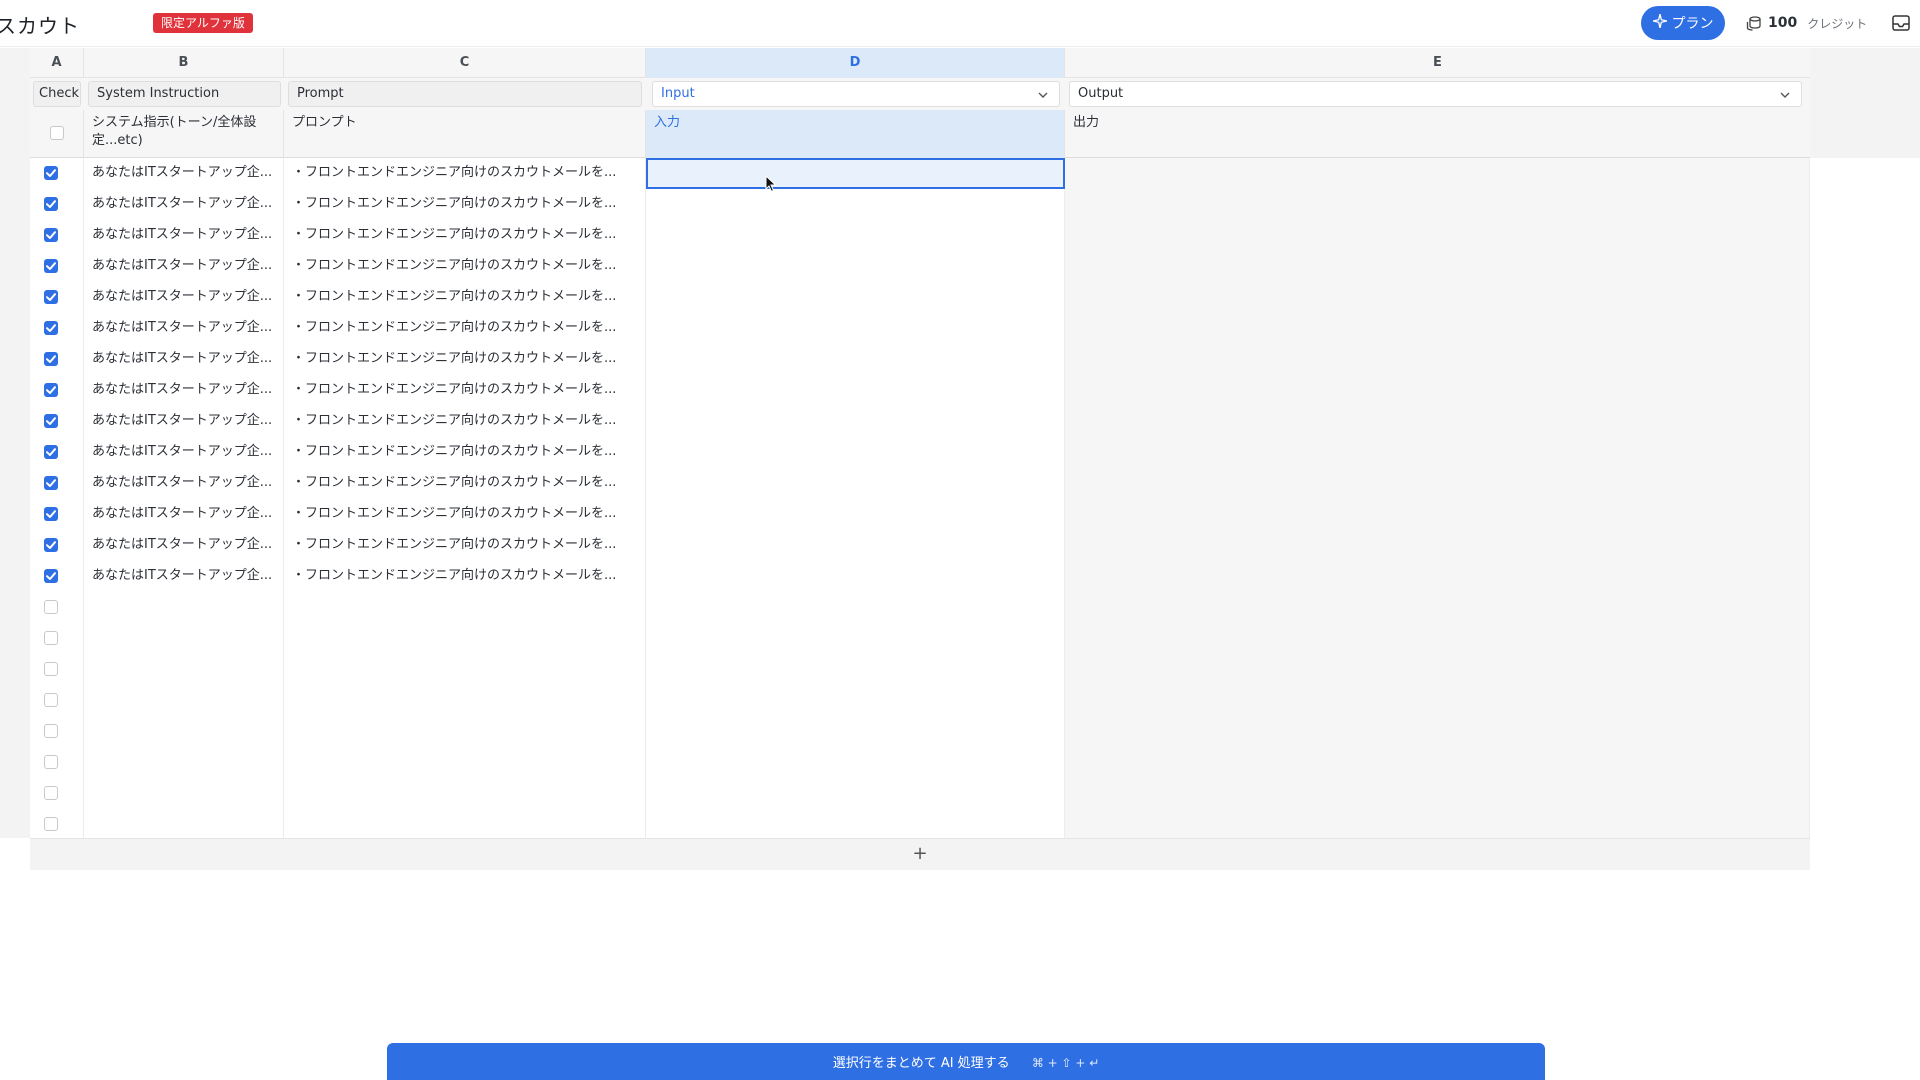 The height and width of the screenshot is (1080, 1920). I want to click on plan-button: プラン, so click(1683, 23).